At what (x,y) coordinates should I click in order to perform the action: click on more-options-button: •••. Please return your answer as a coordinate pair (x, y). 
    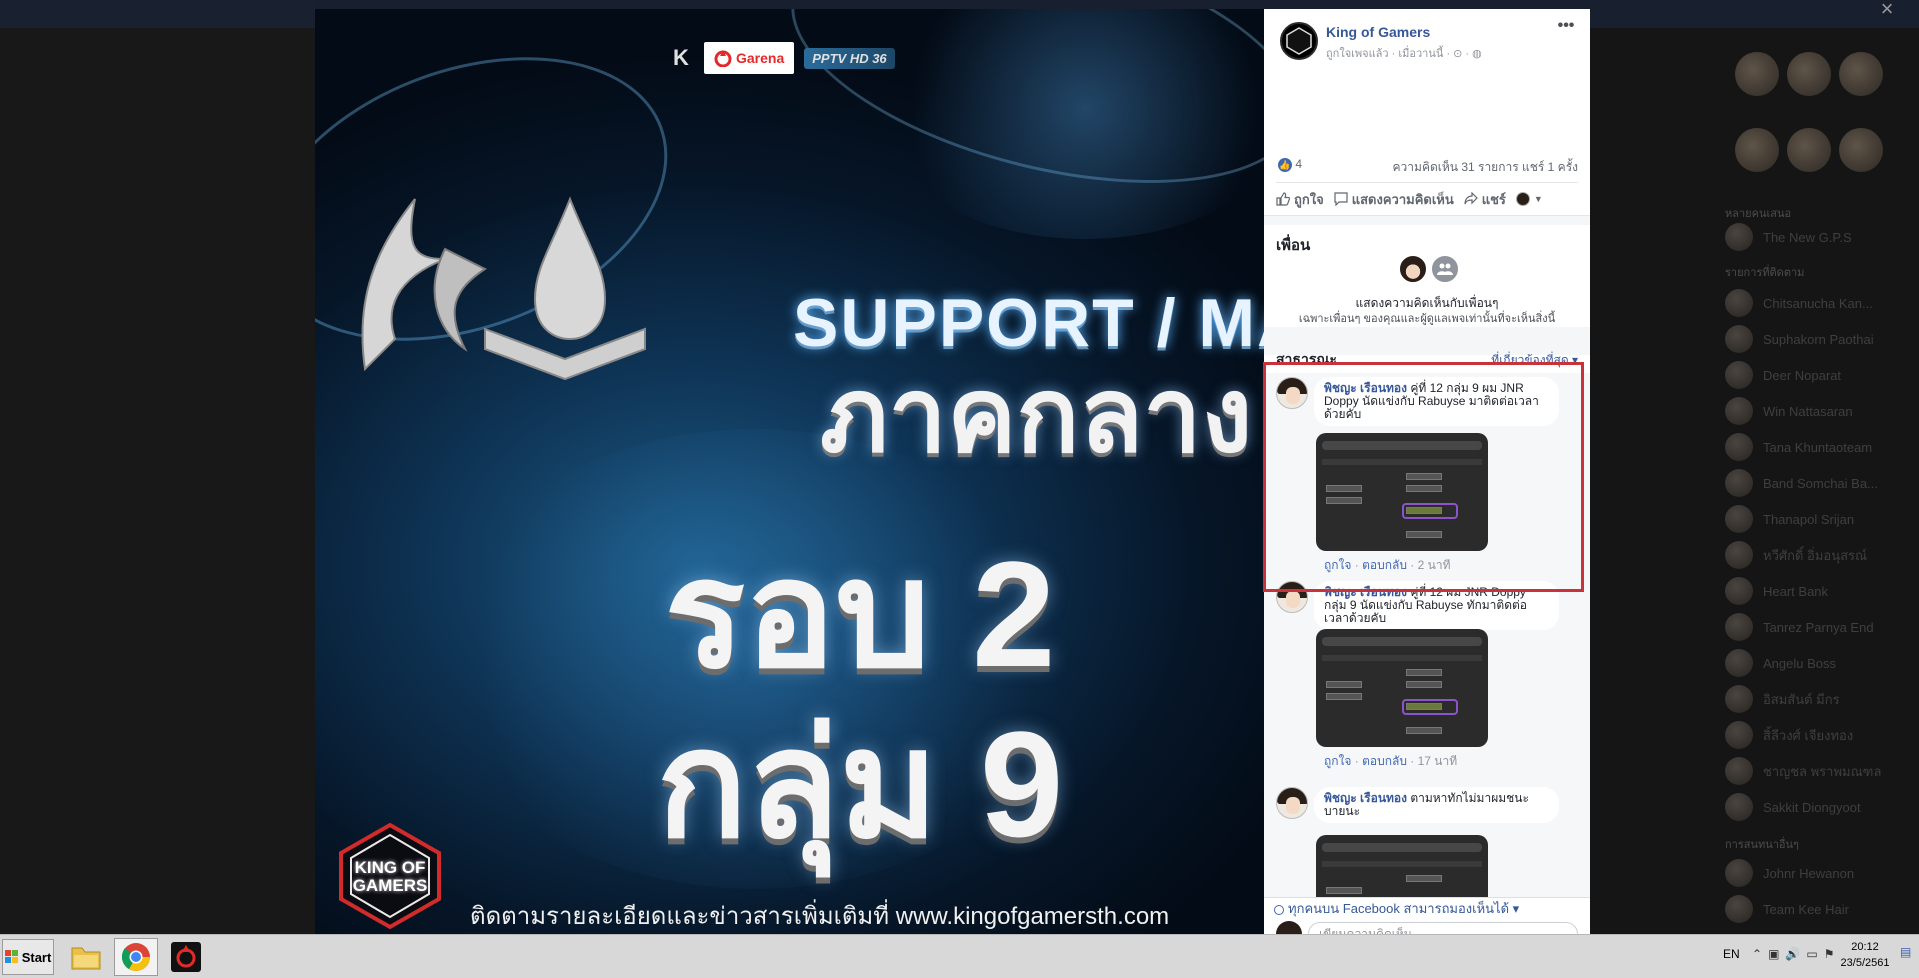
    Looking at the image, I should click on (1566, 27).